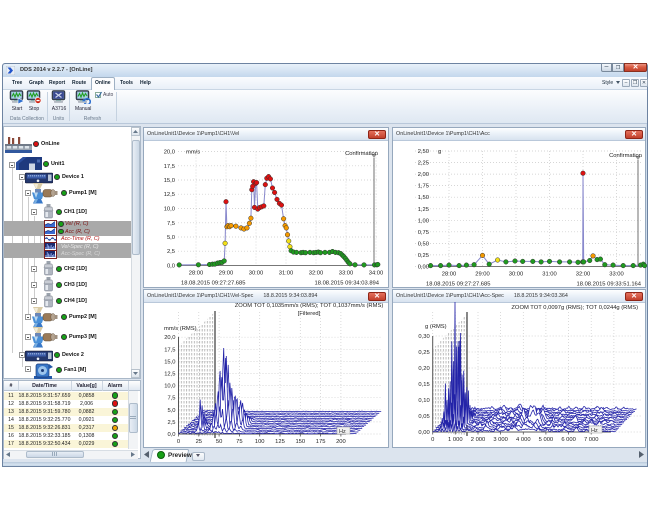 This screenshot has height=527, width=650. What do you see at coordinates (439, 152) in the screenshot?
I see `svg-text: g` at bounding box center [439, 152].